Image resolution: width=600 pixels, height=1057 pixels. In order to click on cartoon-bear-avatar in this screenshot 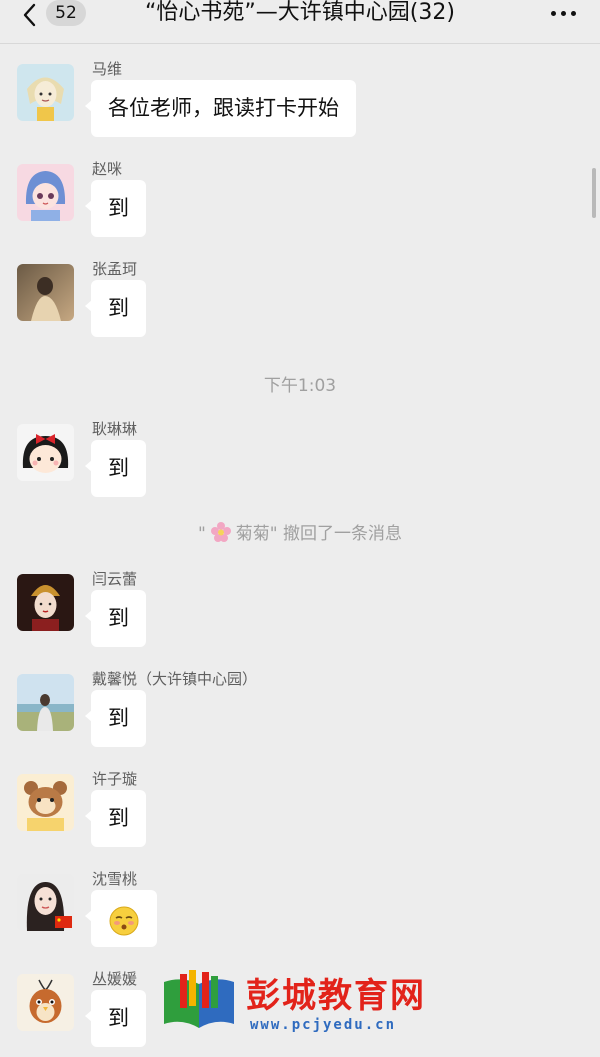, I will do `click(45, 802)`.